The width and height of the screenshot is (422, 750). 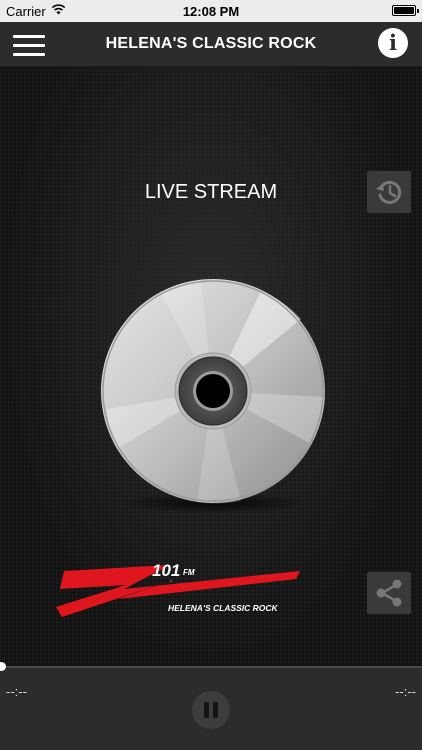 I want to click on history-icon, so click(x=389, y=192).